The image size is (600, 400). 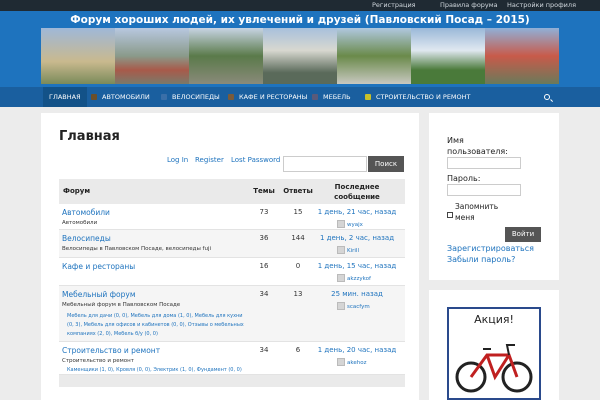 What do you see at coordinates (89, 136) in the screenshot?
I see `page-title: Главная` at bounding box center [89, 136].